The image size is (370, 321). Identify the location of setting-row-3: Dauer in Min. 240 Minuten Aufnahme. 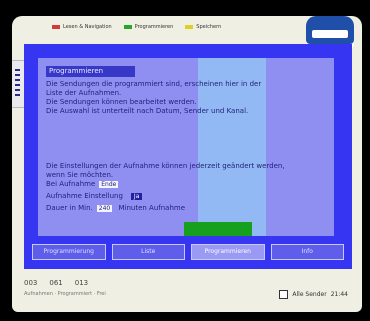
(115, 208).